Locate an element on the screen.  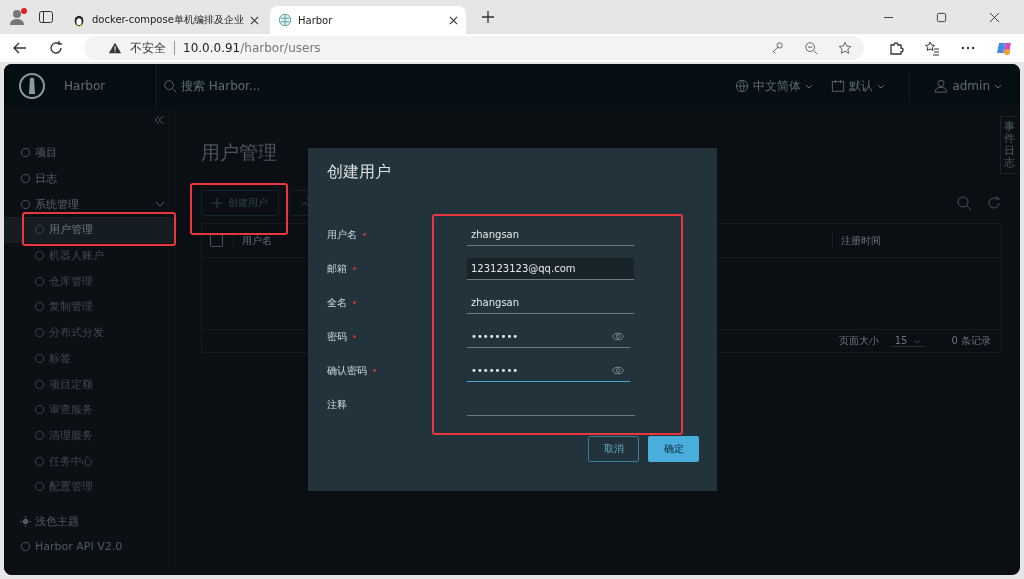
url-host: 10.0.0.91 is located at coordinates (212, 48).